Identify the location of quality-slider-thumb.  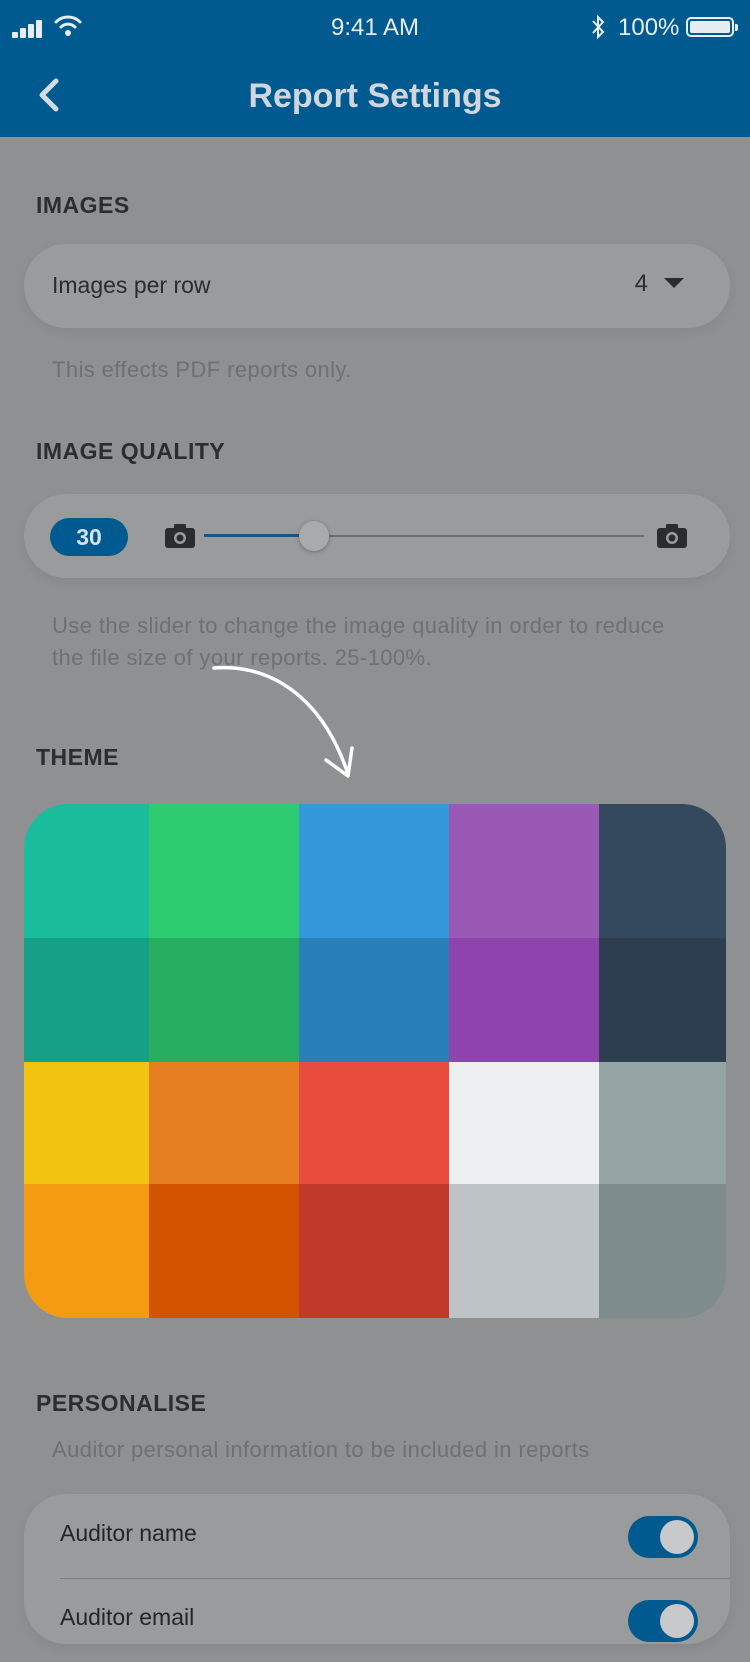
(314, 536).